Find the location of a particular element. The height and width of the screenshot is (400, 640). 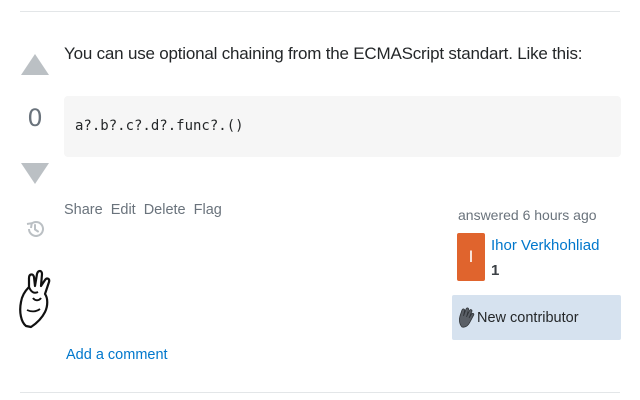

code-block: a?.b?.c?.d?.func?.() is located at coordinates (342, 126).